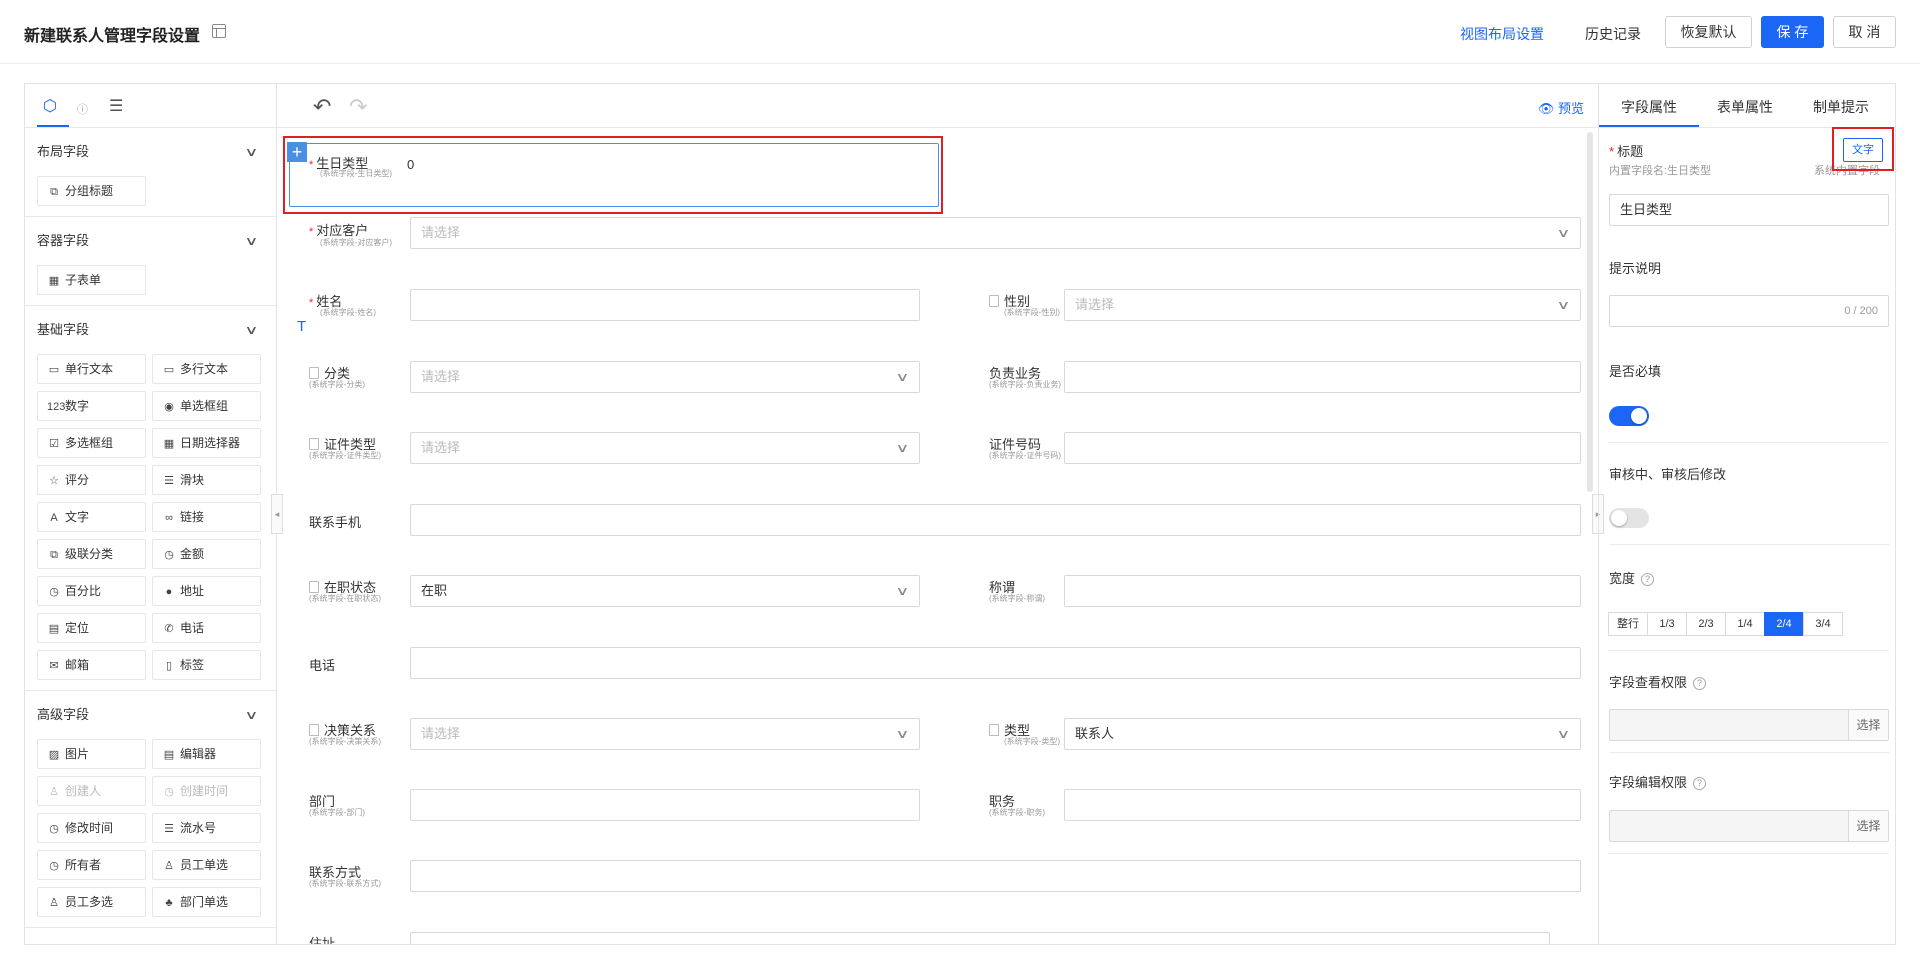 The width and height of the screenshot is (1920, 969). Describe the element at coordinates (277, 514) in the screenshot. I see `collapse-left-handle: ◂` at that location.